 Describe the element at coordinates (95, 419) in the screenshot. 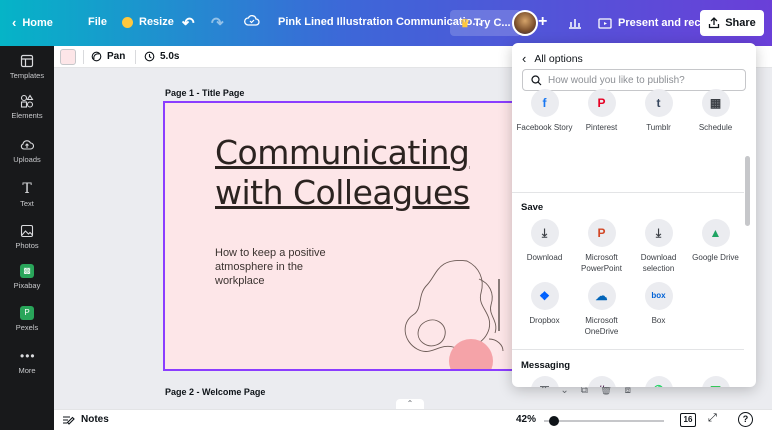

I see `notes-label: Notes` at that location.